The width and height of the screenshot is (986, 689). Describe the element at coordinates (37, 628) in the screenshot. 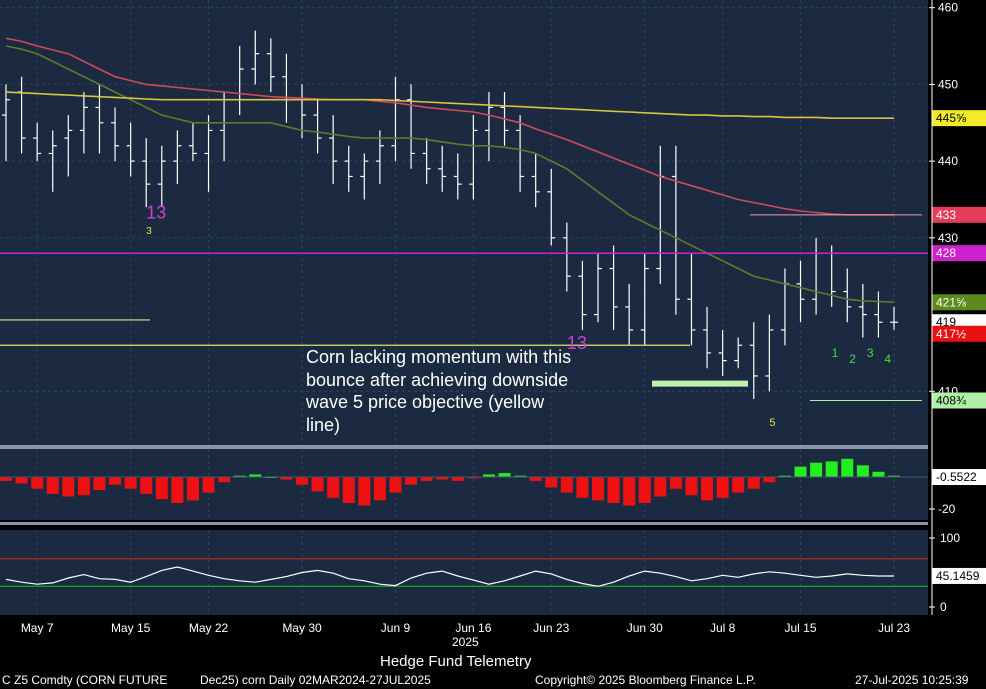

I see `x-tick-label: May 7` at that location.